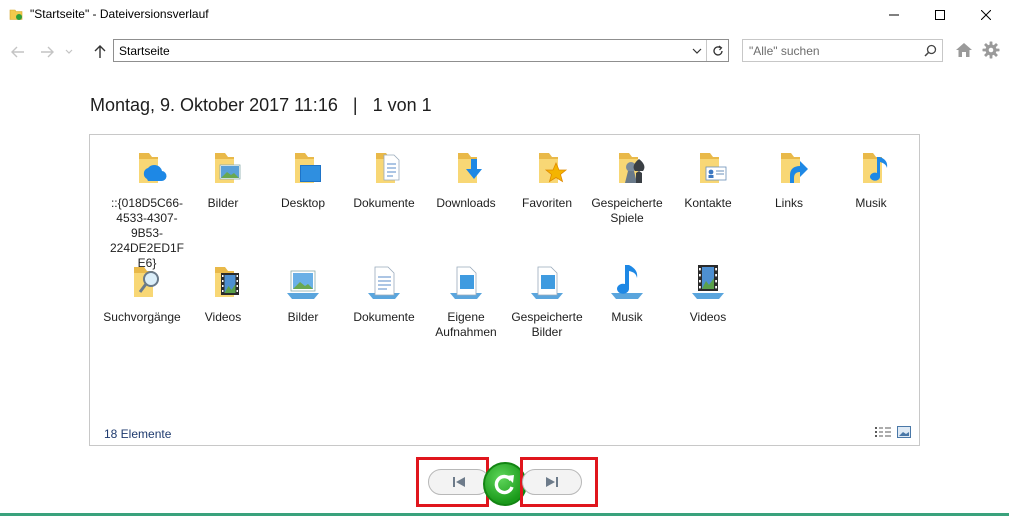  Describe the element at coordinates (223, 283) in the screenshot. I see `videos-folder-icon` at that location.